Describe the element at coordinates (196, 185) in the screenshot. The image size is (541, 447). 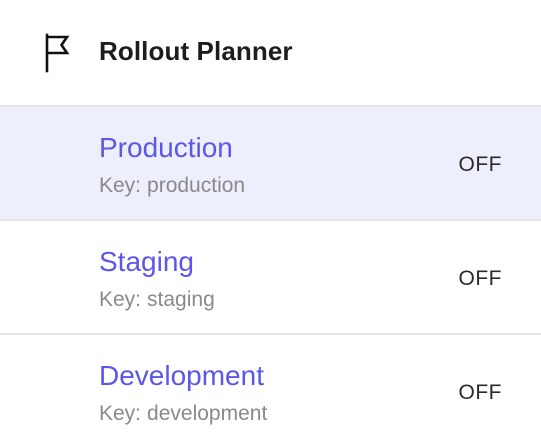
I see `key-value: production` at that location.